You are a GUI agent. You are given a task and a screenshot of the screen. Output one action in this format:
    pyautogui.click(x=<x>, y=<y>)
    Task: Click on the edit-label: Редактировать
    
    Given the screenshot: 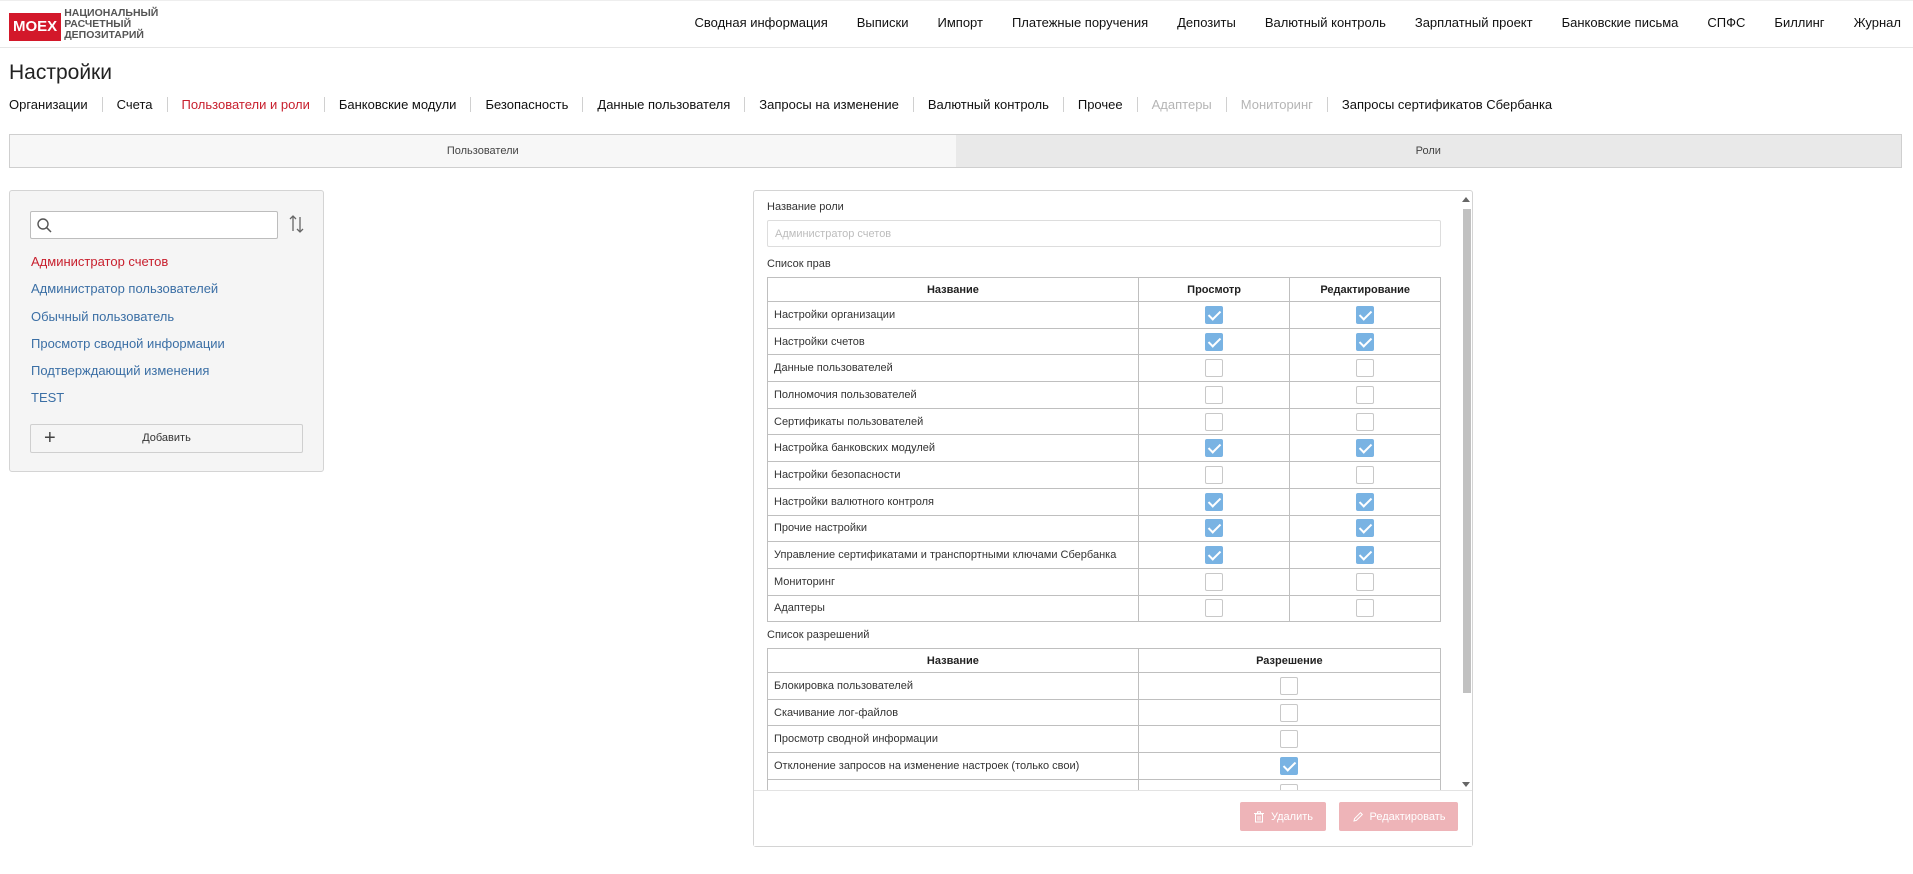 What is the action you would take?
    pyautogui.click(x=1407, y=816)
    